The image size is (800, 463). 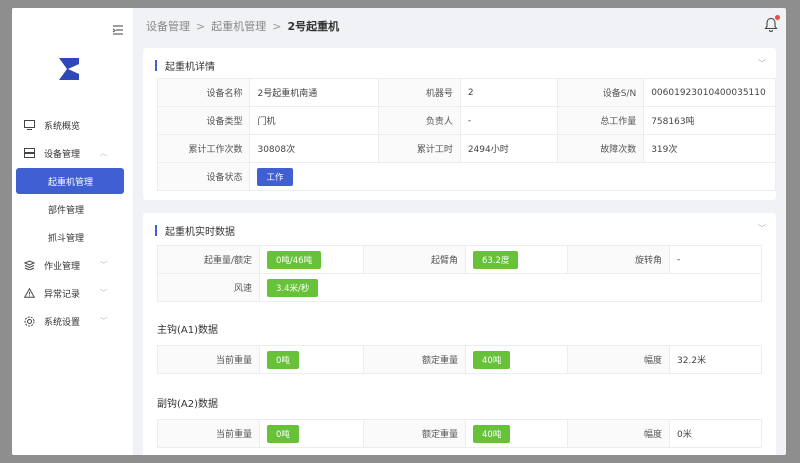 I want to click on field-value: 63.2度, so click(x=516, y=259).